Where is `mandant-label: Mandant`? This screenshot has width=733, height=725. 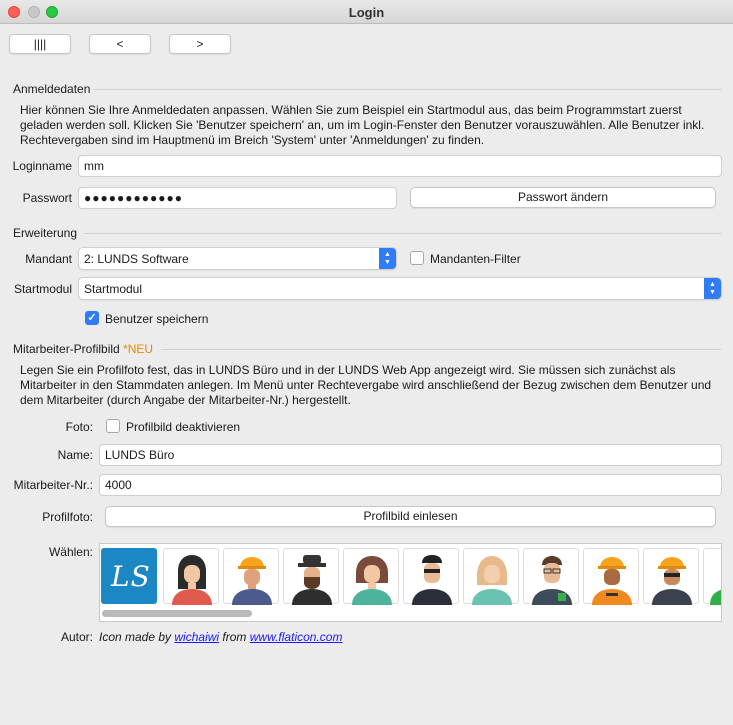 mandant-label: Mandant is located at coordinates (48, 259).